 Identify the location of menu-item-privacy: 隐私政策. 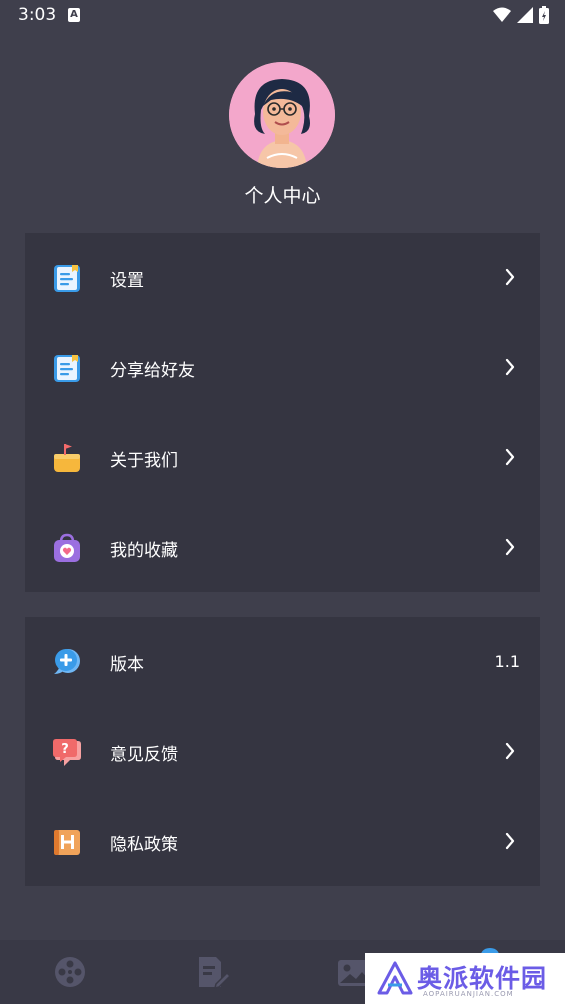
(282, 842).